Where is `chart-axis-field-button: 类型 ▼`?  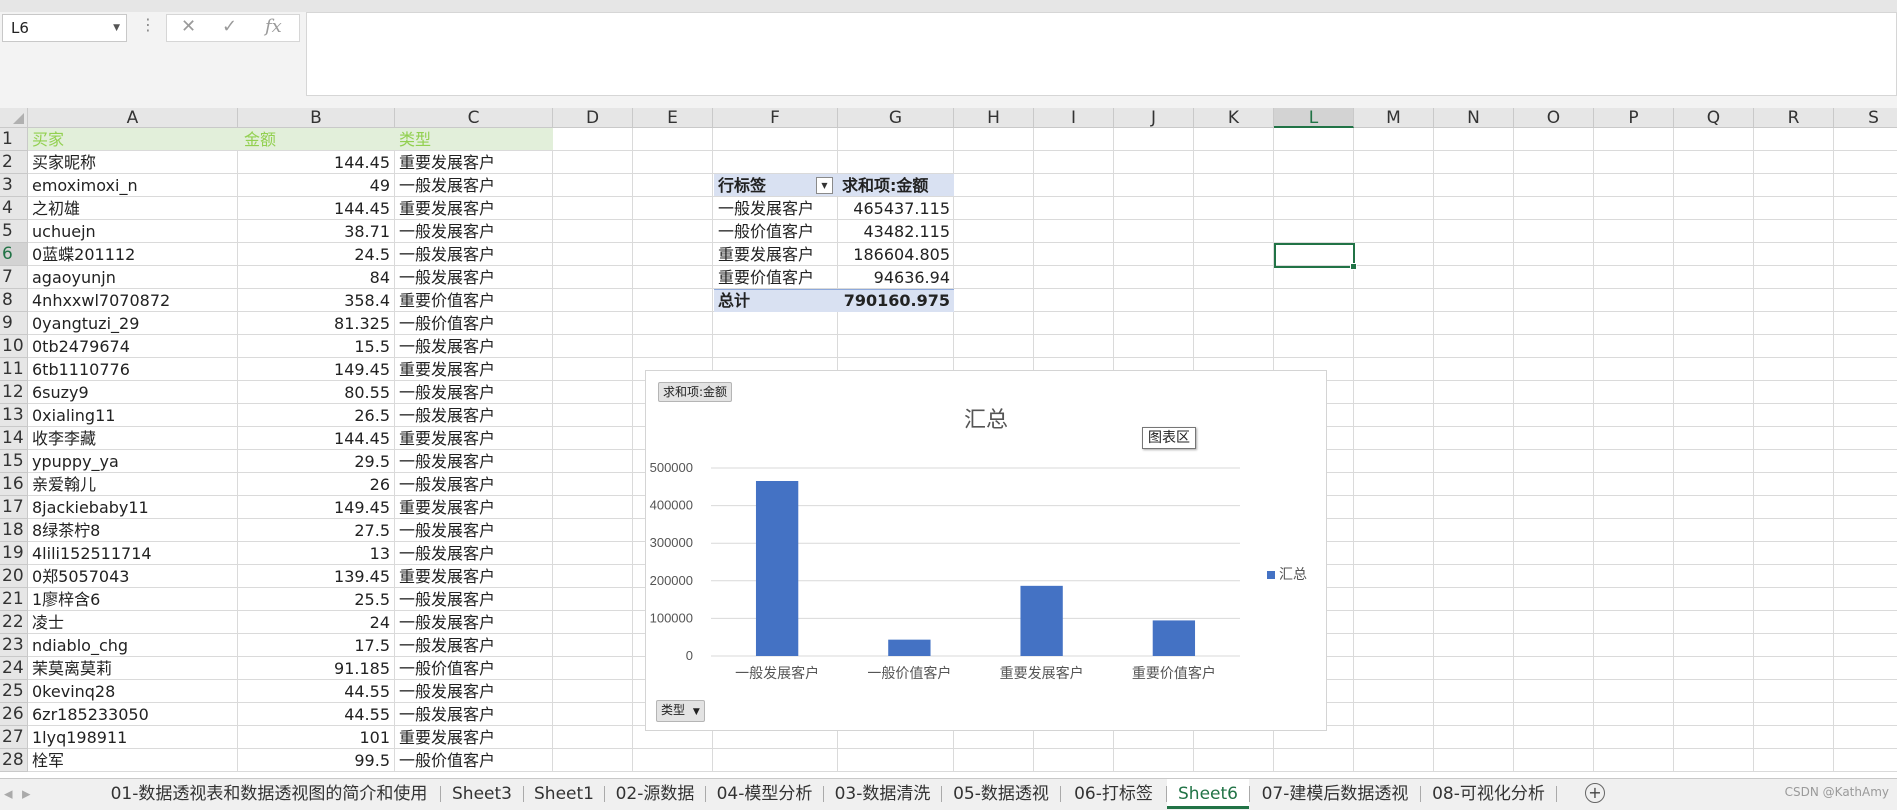 chart-axis-field-button: 类型 ▼ is located at coordinates (680, 711).